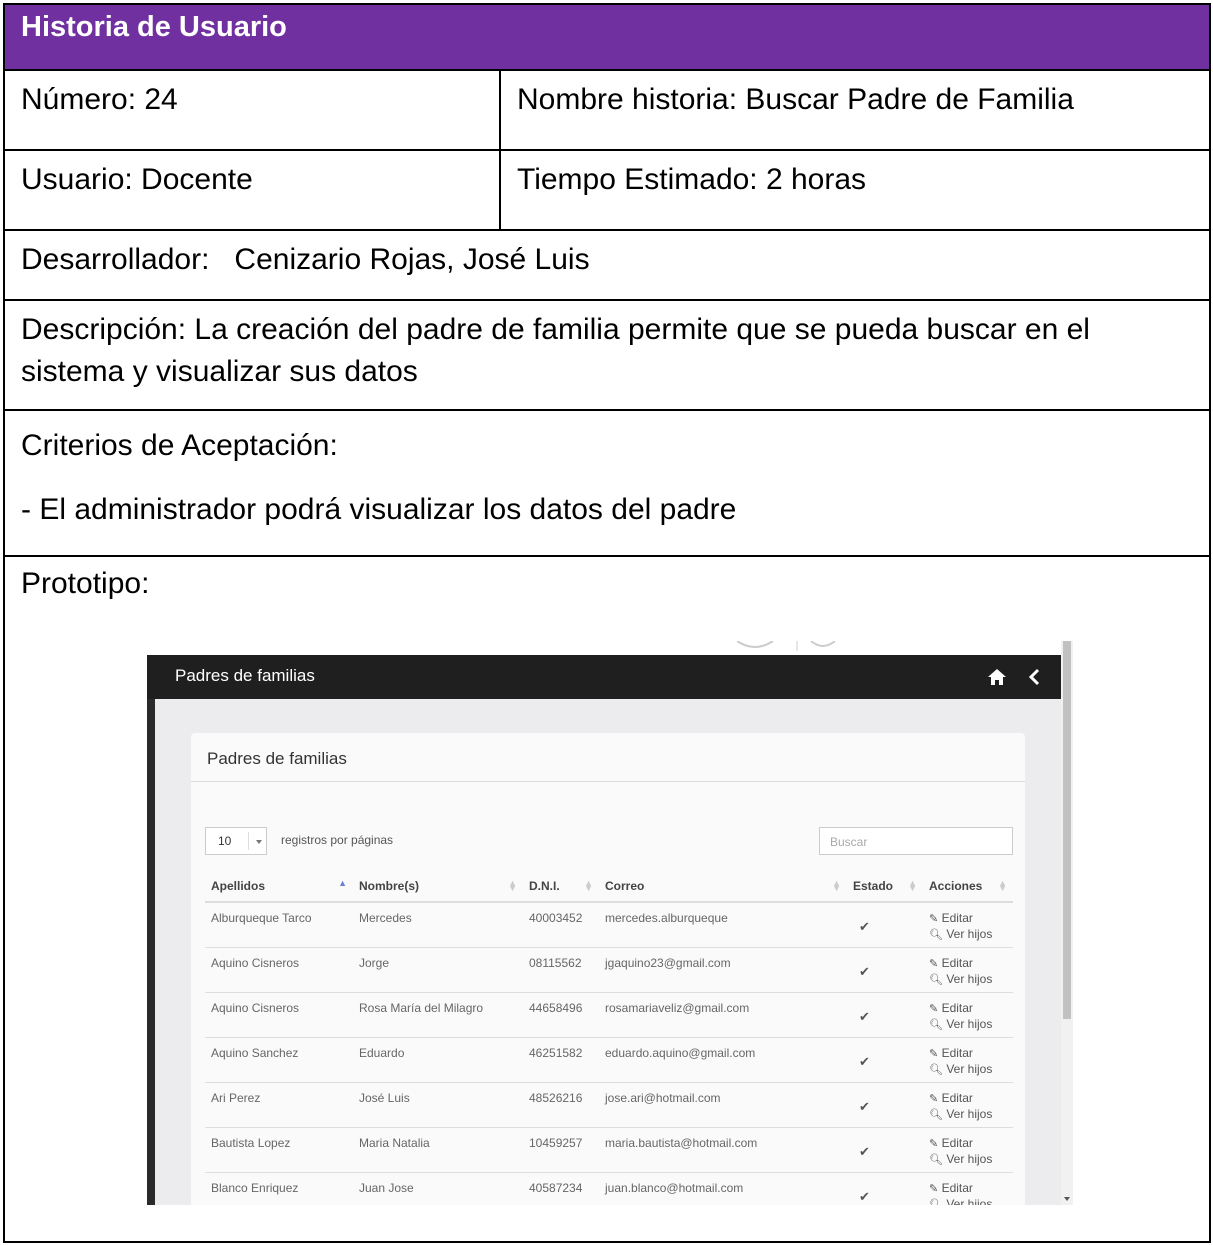 The width and height of the screenshot is (1213, 1245). Describe the element at coordinates (786, 646) in the screenshot. I see `decorative-circles-icon` at that location.